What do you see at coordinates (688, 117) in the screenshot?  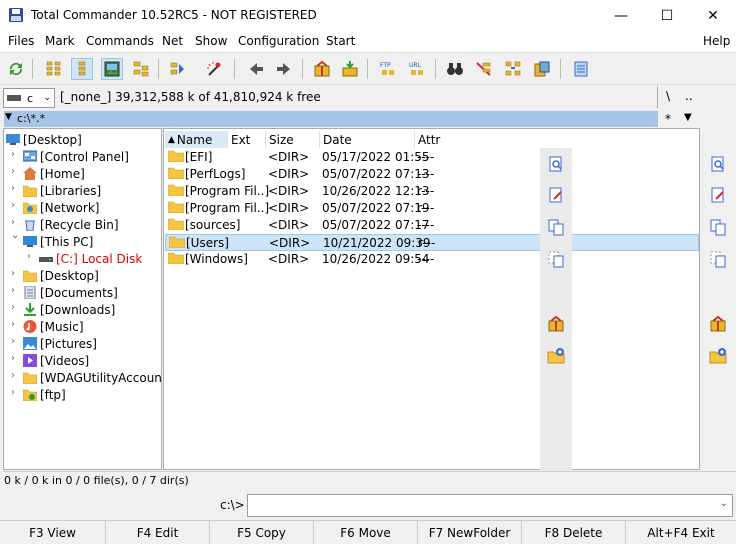 I see `filter-dropdown-icon: ▼` at bounding box center [688, 117].